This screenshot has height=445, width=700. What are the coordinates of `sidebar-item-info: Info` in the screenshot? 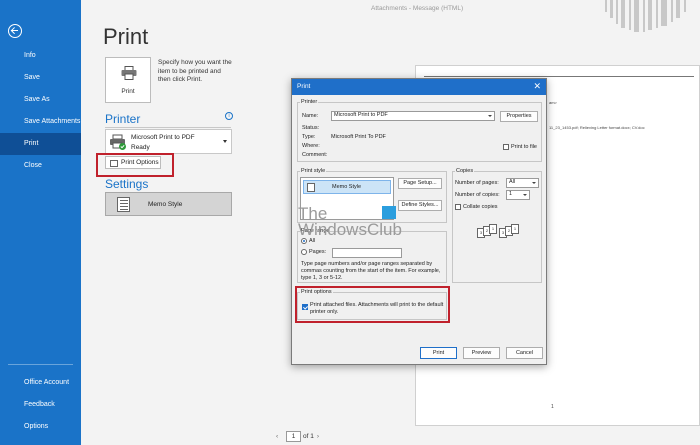 It's located at (40, 56).